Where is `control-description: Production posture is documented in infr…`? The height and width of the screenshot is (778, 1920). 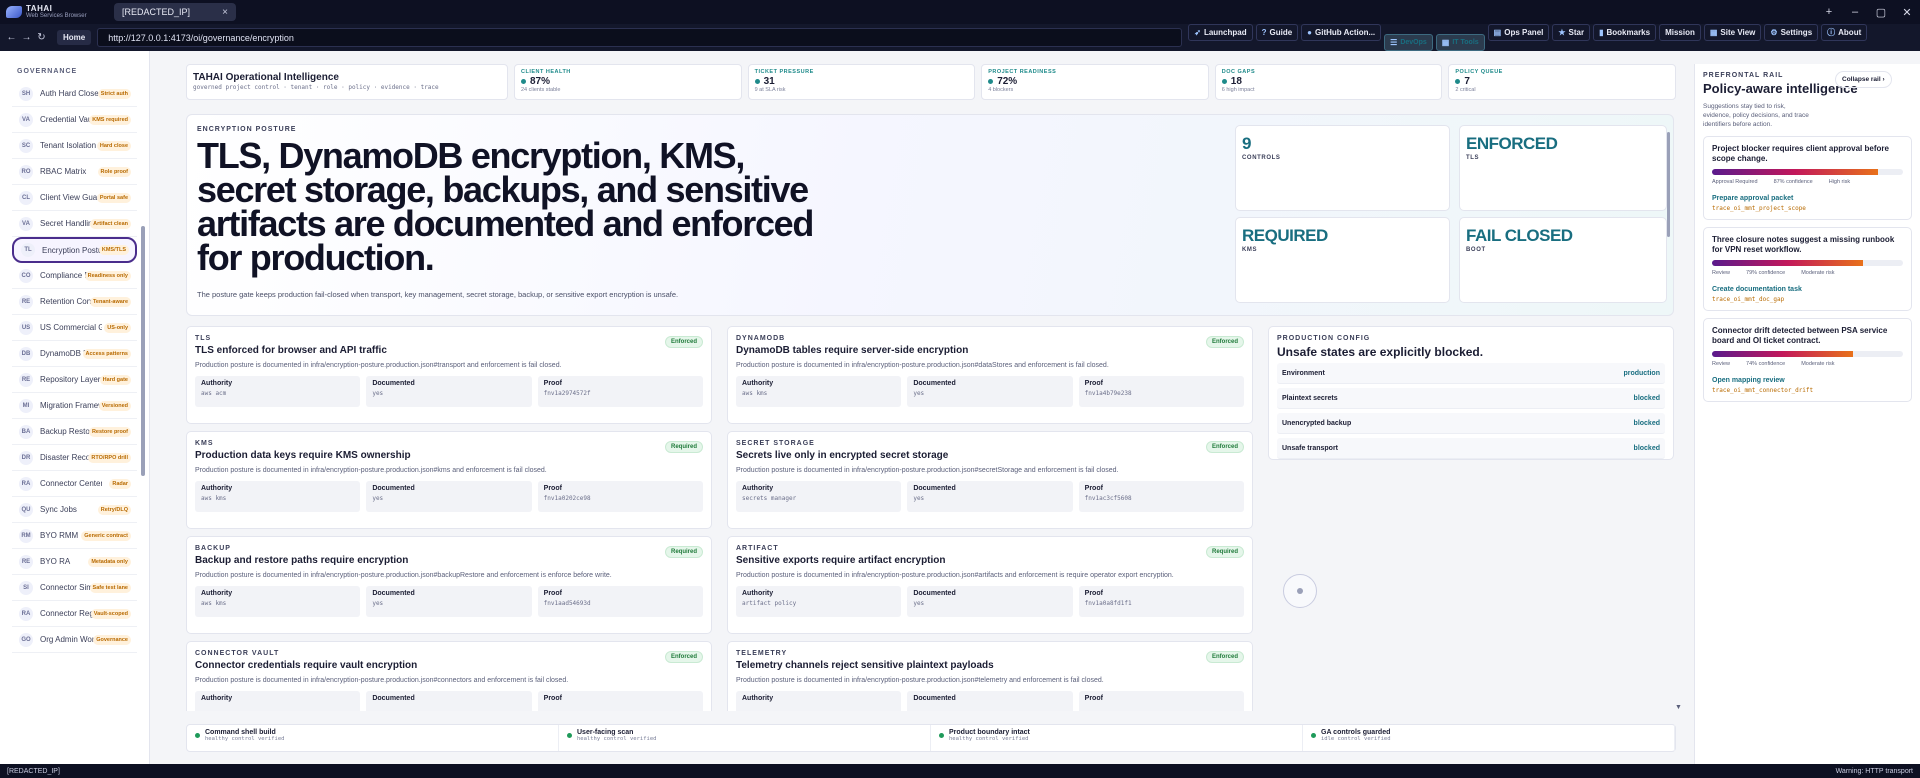
control-description: Production posture is documented in infr… is located at coordinates (955, 575).